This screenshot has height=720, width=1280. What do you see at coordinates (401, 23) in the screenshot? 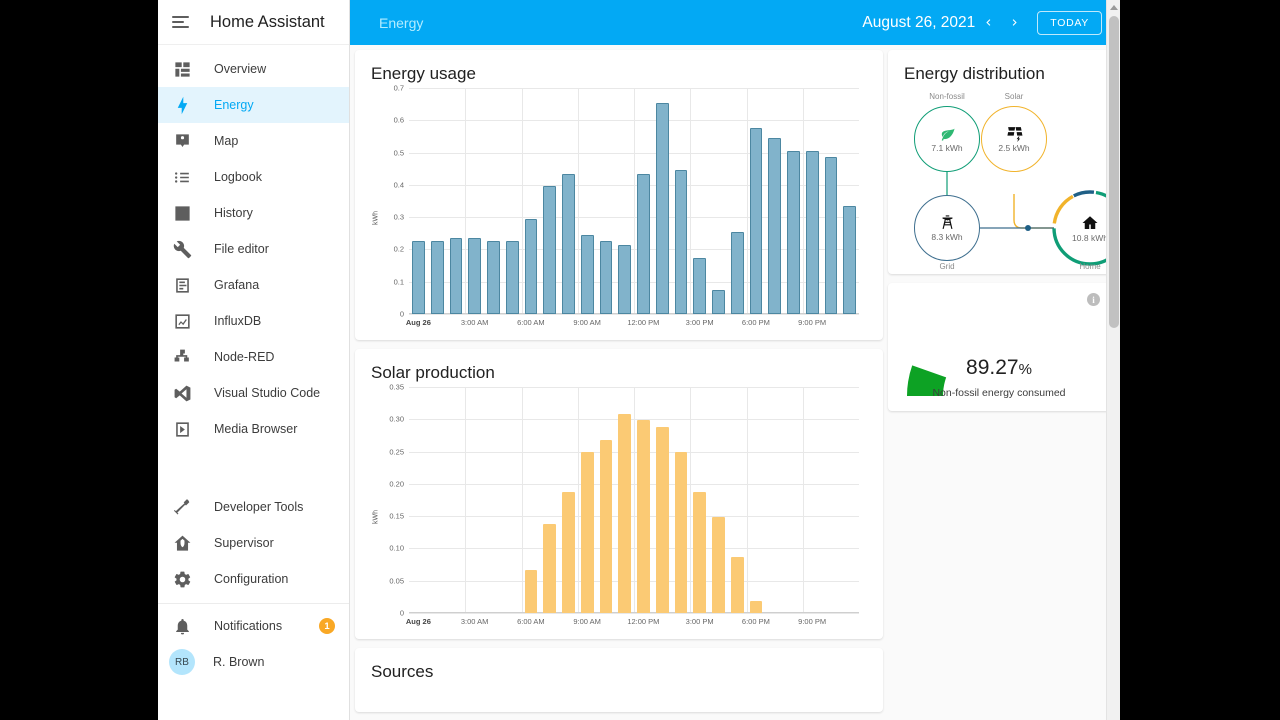
I see `tab-energy: Energy` at bounding box center [401, 23].